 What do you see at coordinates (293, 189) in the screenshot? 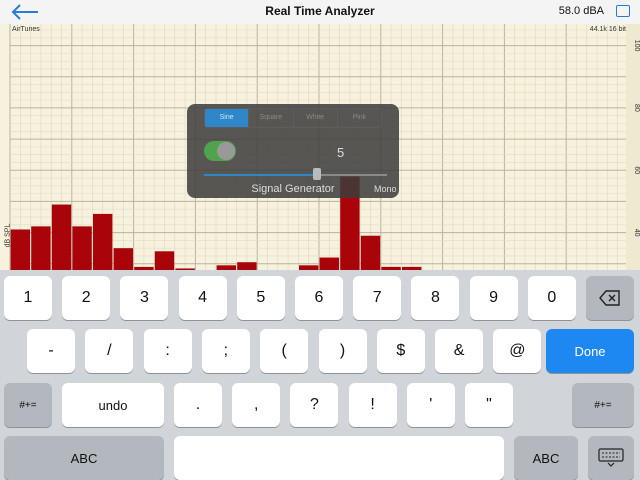
I see `generator-title: Signal Generator` at bounding box center [293, 189].